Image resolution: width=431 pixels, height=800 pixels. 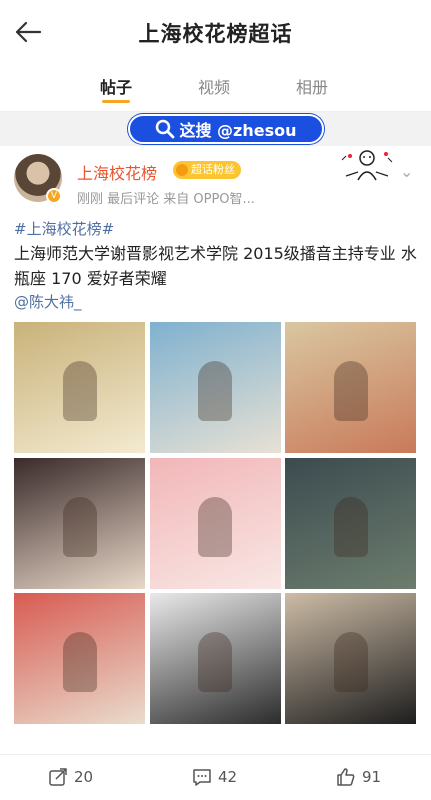 I want to click on comment-count: 42, so click(x=228, y=777).